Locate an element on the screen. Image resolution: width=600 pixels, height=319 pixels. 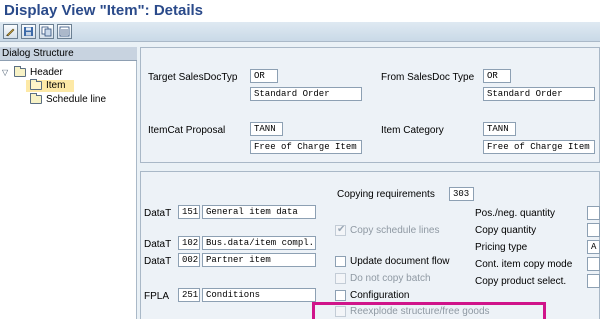
tree-item-header: ▽ Header is located at coordinates (69, 72).